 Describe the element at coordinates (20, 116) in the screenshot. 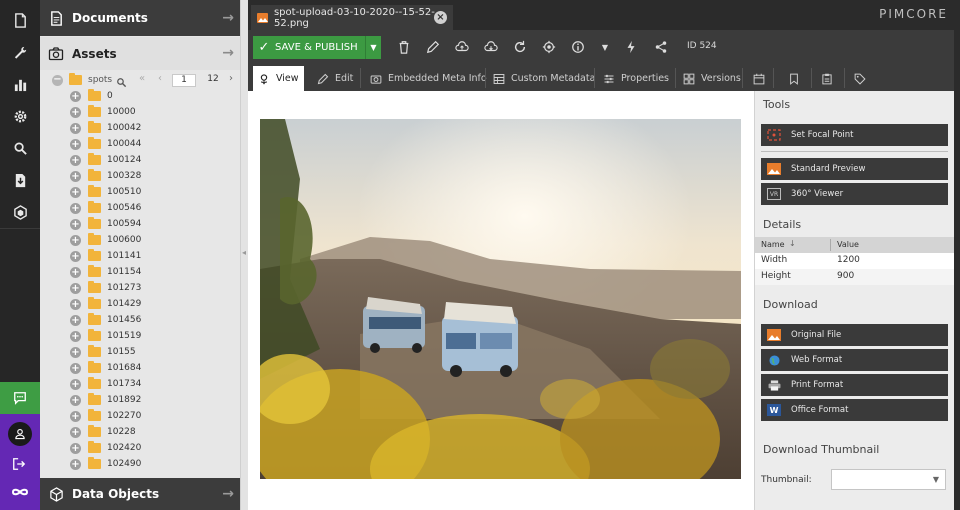

I see `gear-icon` at that location.